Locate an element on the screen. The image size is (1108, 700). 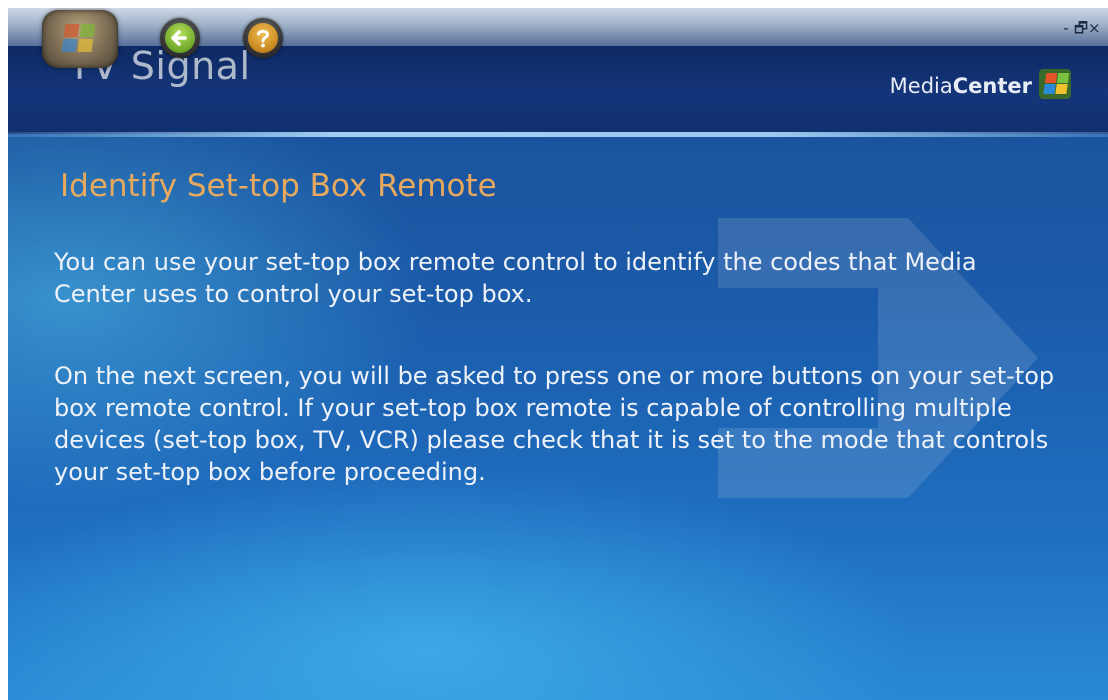
help-button is located at coordinates (263, 38).